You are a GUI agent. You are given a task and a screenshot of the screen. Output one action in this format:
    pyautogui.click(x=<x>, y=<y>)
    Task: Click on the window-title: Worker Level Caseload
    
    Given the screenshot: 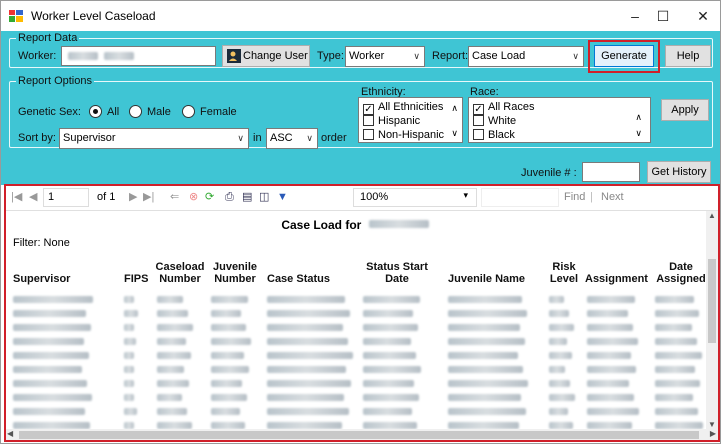 What is the action you would take?
    pyautogui.click(x=93, y=16)
    